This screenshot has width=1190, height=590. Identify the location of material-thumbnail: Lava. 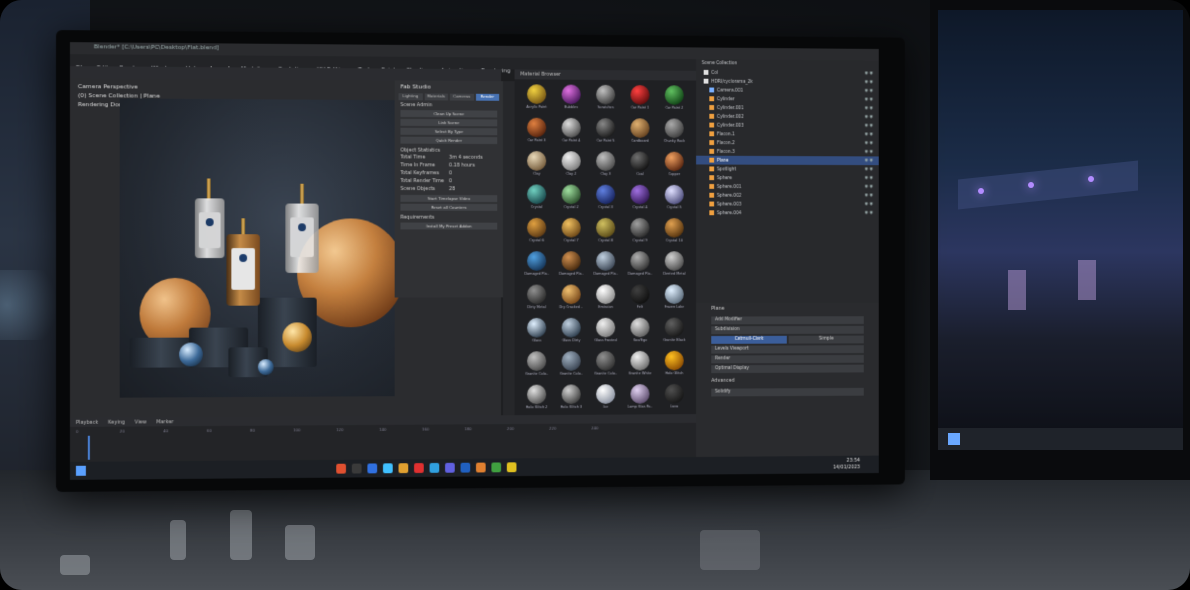
(674, 397).